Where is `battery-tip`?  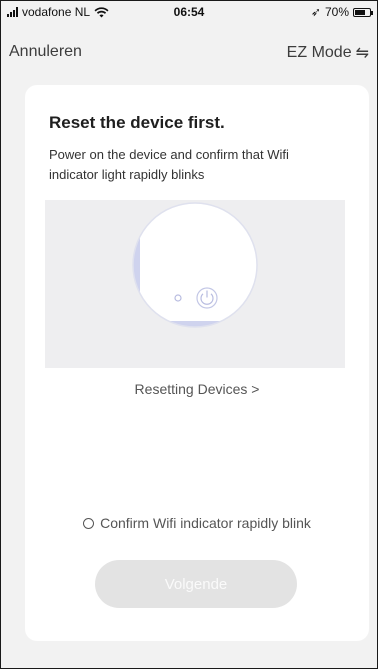
battery-tip is located at coordinates (372, 12).